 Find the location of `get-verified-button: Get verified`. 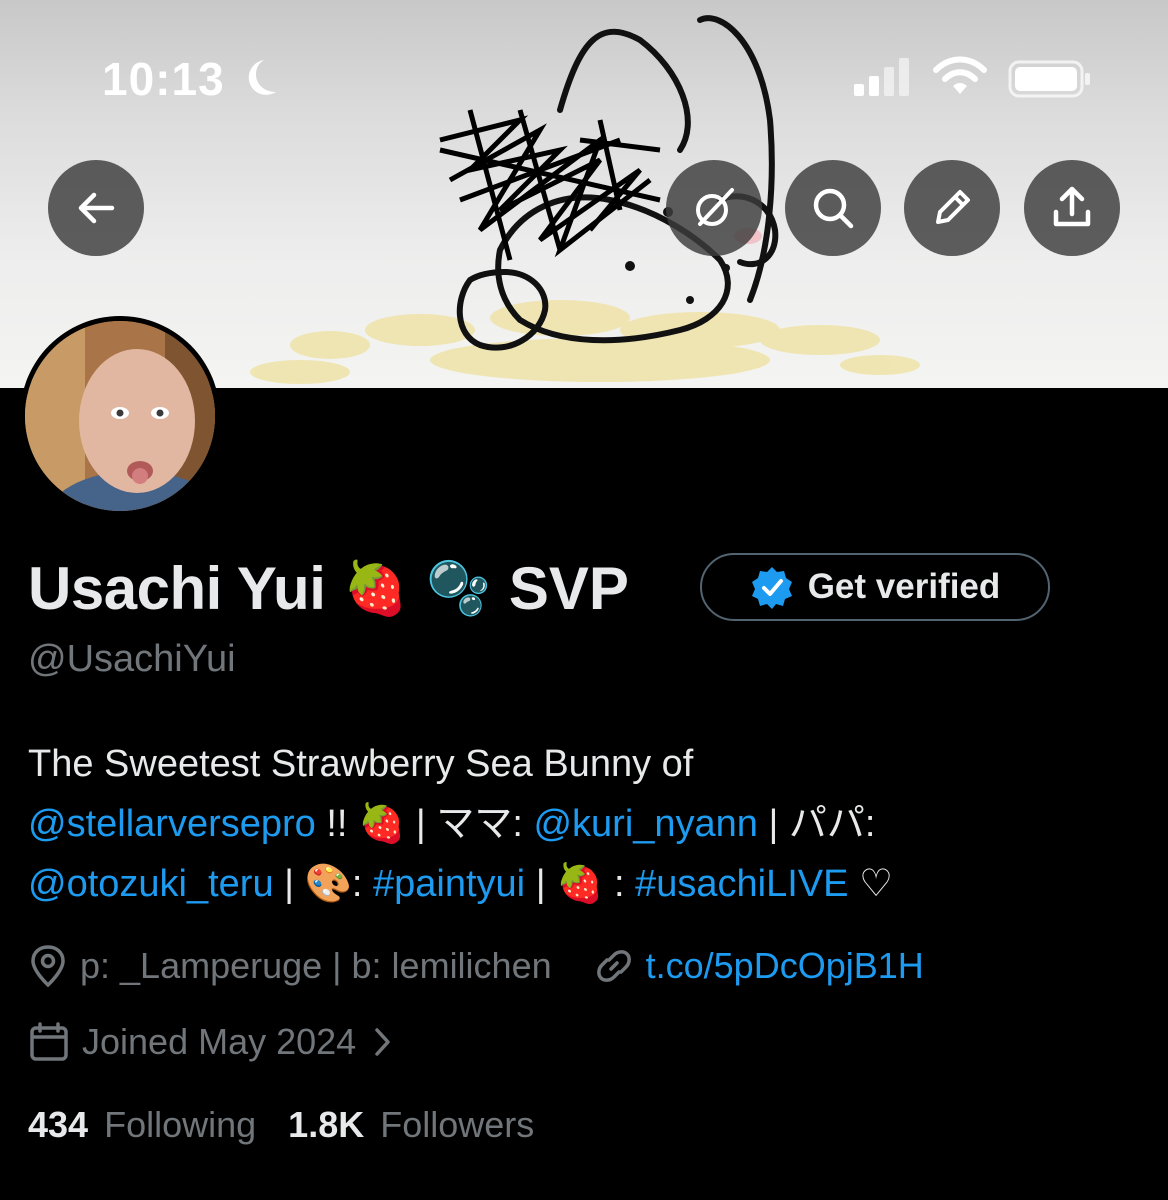

get-verified-button: Get verified is located at coordinates (875, 587).